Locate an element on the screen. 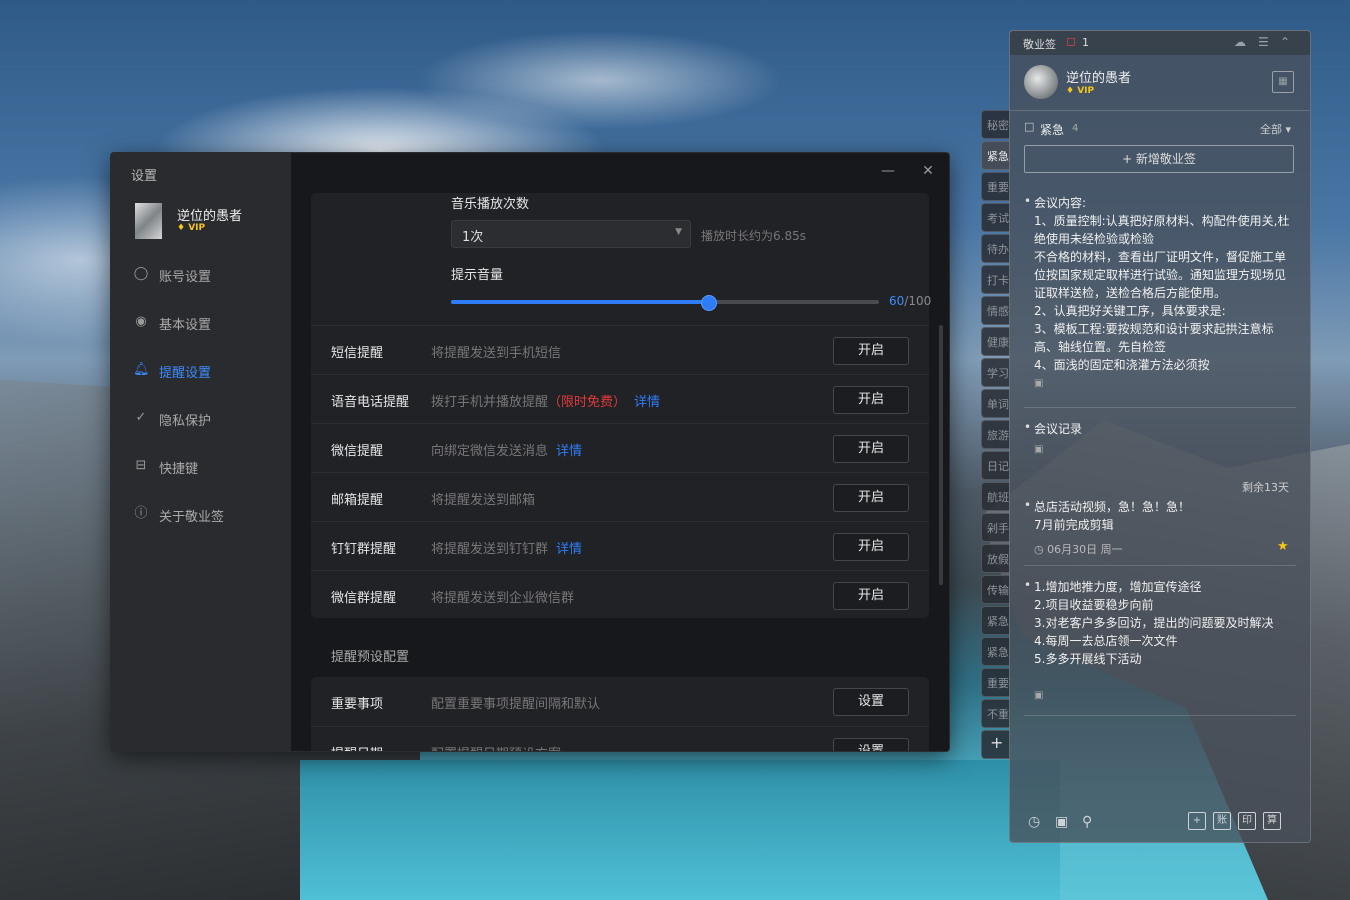 This screenshot has width=1350, height=900. category-tab: 传输 is located at coordinates (995, 589).